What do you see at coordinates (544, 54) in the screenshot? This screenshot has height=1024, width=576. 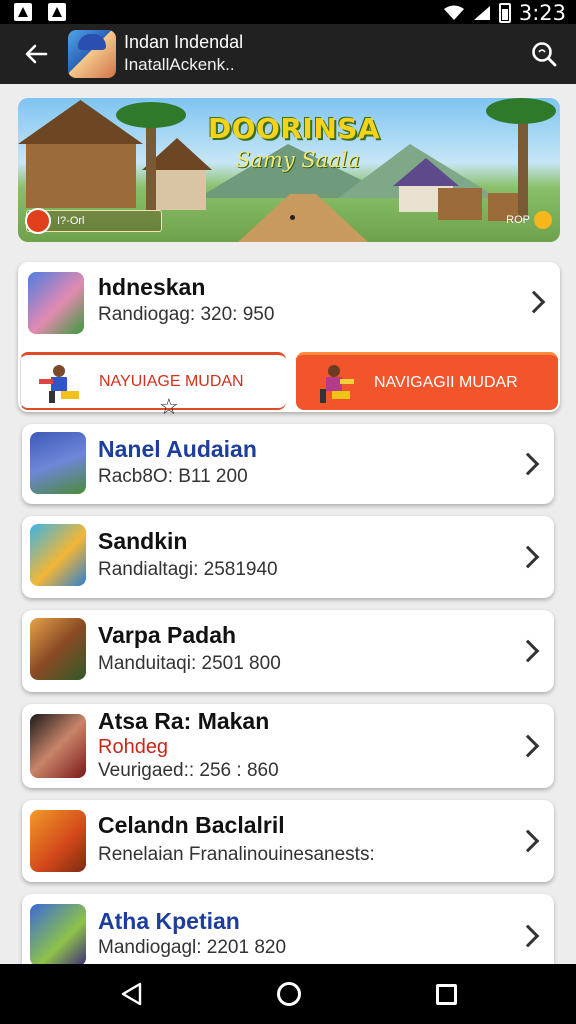 I see `search-icon` at bounding box center [544, 54].